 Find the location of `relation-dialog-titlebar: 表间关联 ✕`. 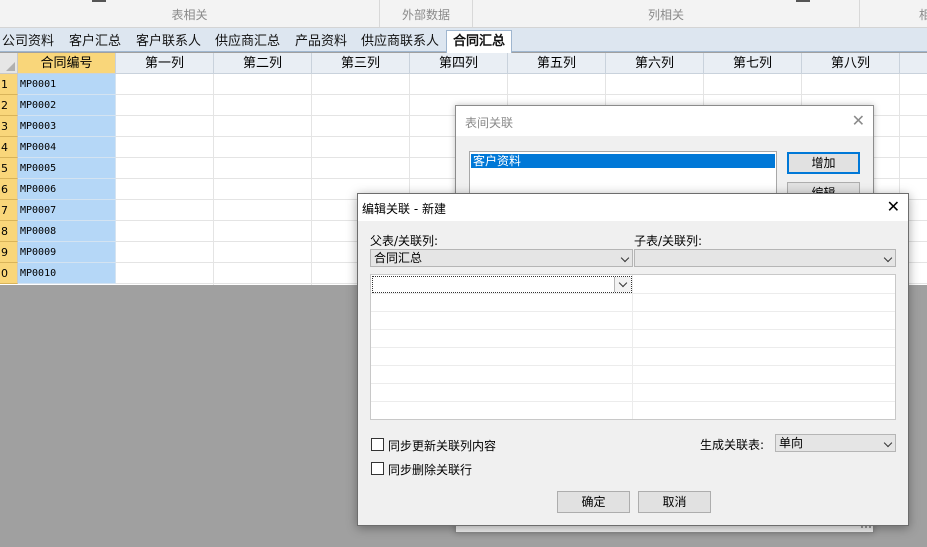

relation-dialog-titlebar: 表间关联 ✕ is located at coordinates (664, 121).